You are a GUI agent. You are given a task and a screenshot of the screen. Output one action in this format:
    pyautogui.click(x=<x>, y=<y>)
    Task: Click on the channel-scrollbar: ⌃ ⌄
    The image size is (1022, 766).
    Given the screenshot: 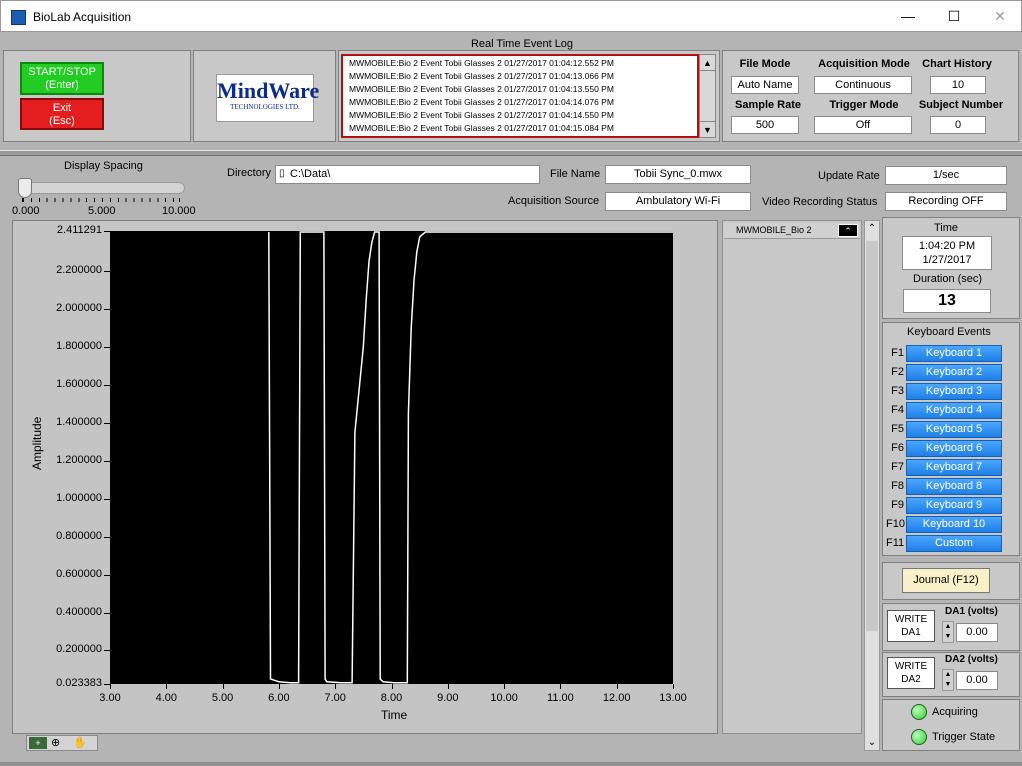 What is the action you would take?
    pyautogui.click(x=872, y=485)
    